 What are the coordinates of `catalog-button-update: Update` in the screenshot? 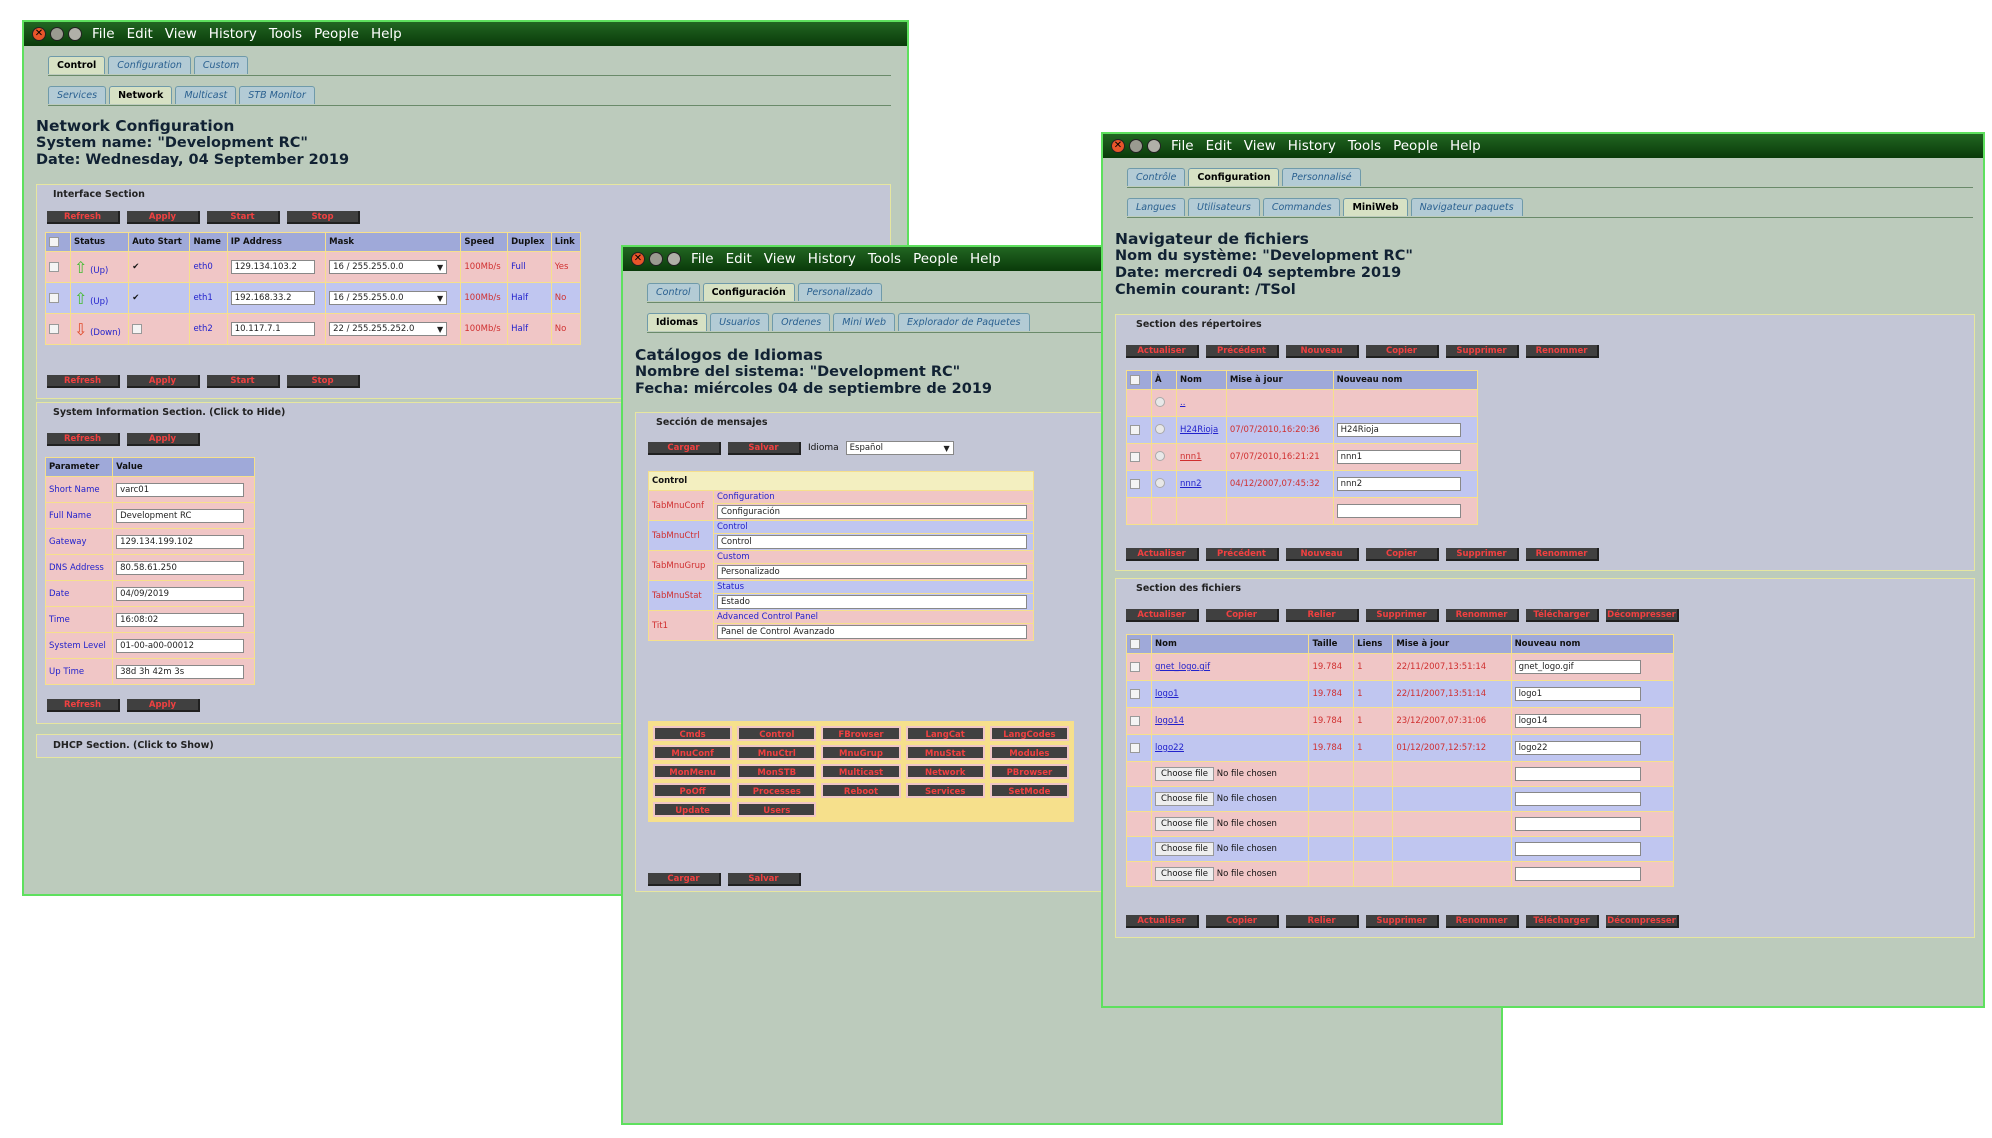 It's located at (693, 809).